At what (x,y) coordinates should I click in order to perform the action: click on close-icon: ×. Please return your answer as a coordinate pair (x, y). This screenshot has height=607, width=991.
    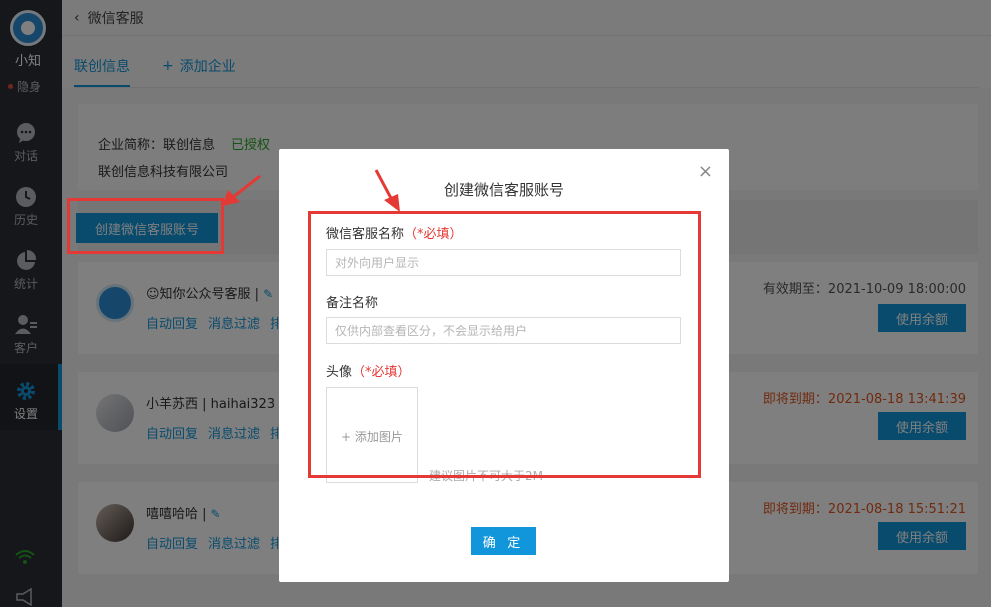
    Looking at the image, I should click on (705, 171).